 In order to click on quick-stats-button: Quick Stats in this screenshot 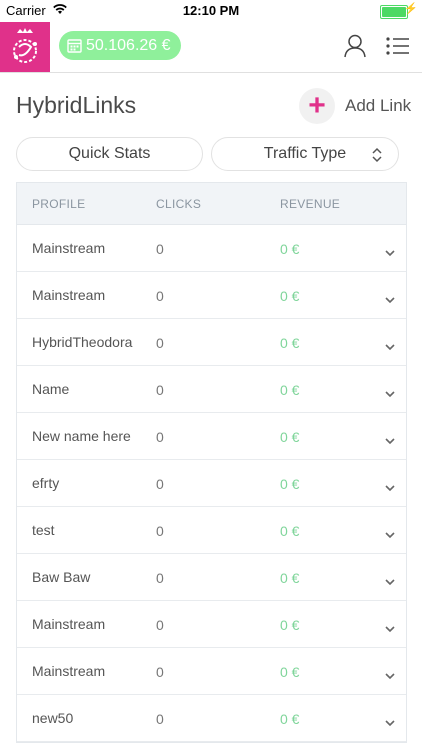, I will do `click(109, 154)`.